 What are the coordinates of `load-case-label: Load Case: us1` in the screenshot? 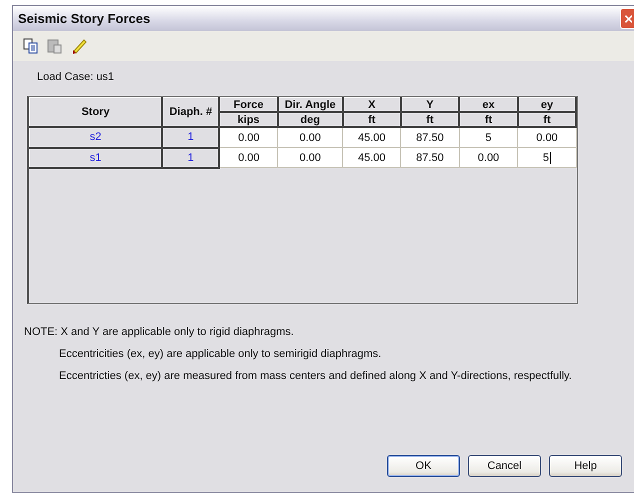 It's located at (76, 77).